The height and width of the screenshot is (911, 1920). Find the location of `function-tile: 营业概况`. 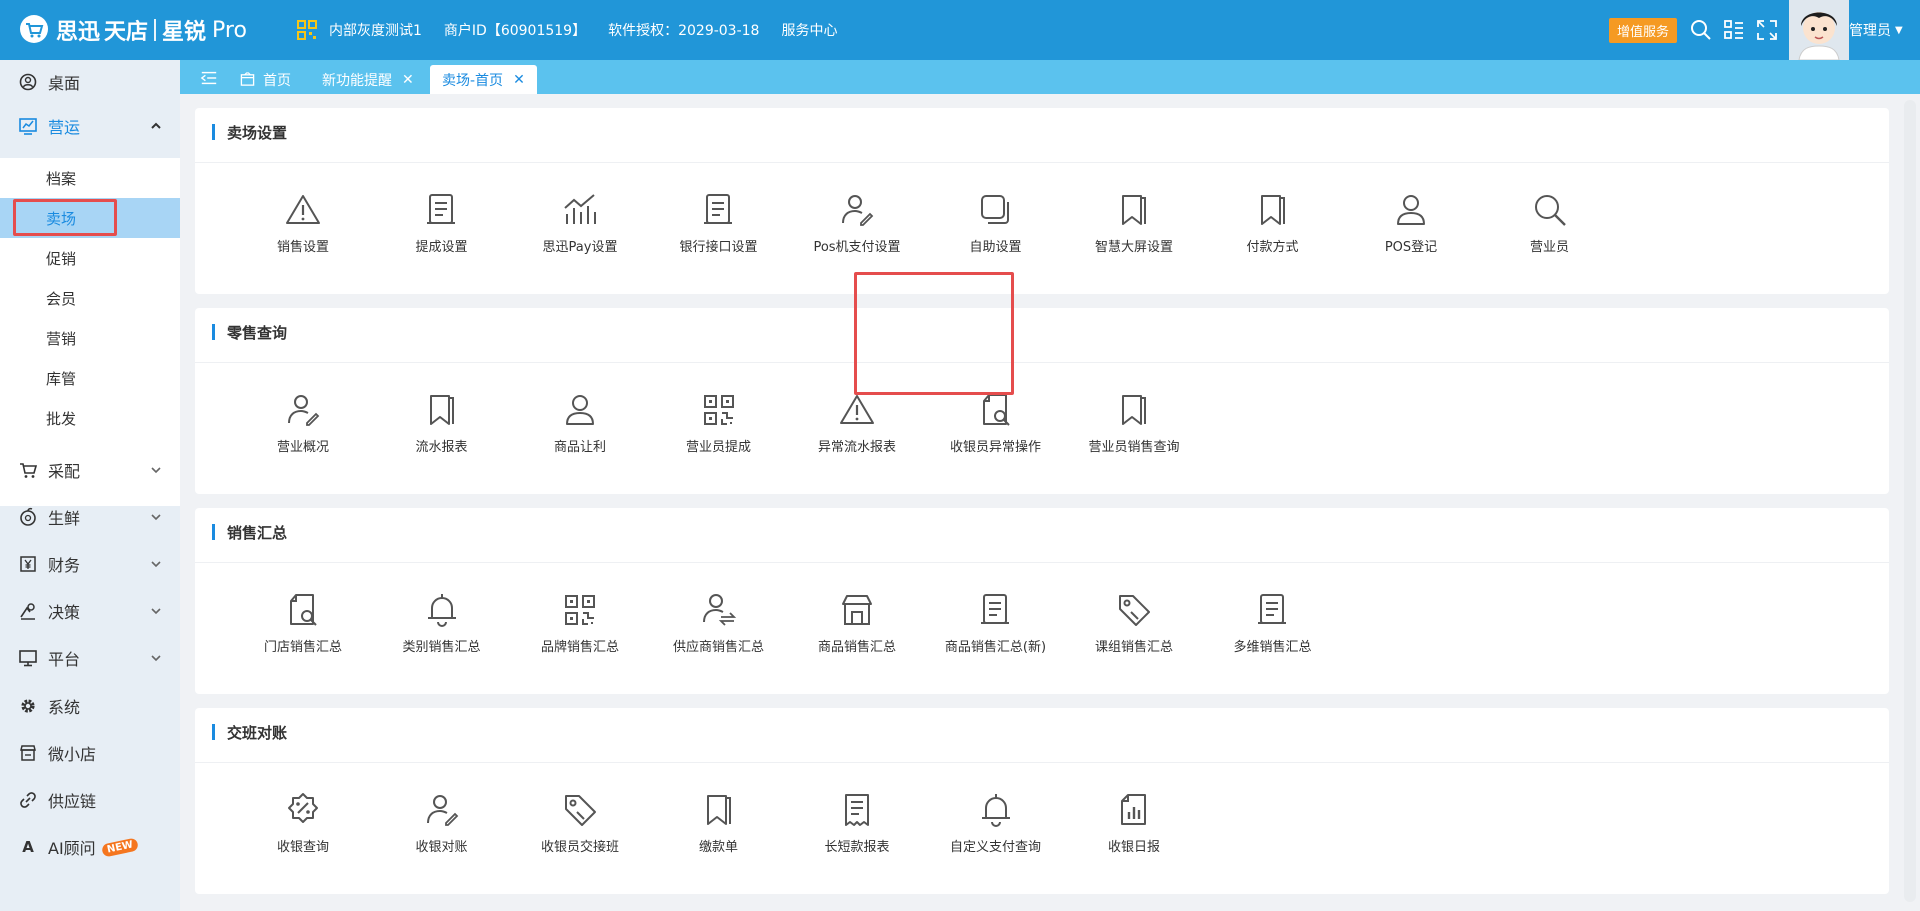

function-tile: 营业概况 is located at coordinates (303, 430).